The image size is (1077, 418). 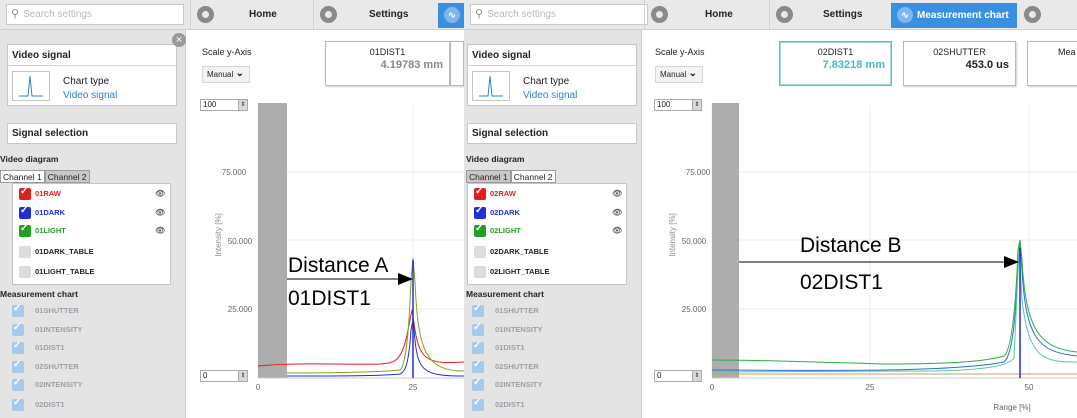 I want to click on annotation-value: 01DIST1, so click(x=329, y=298).